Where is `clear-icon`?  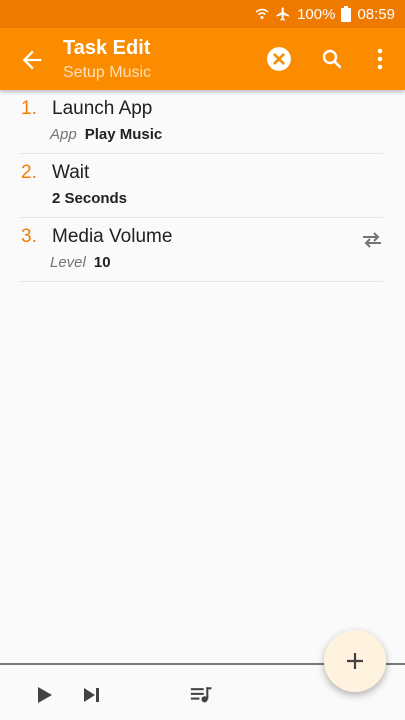 clear-icon is located at coordinates (279, 59).